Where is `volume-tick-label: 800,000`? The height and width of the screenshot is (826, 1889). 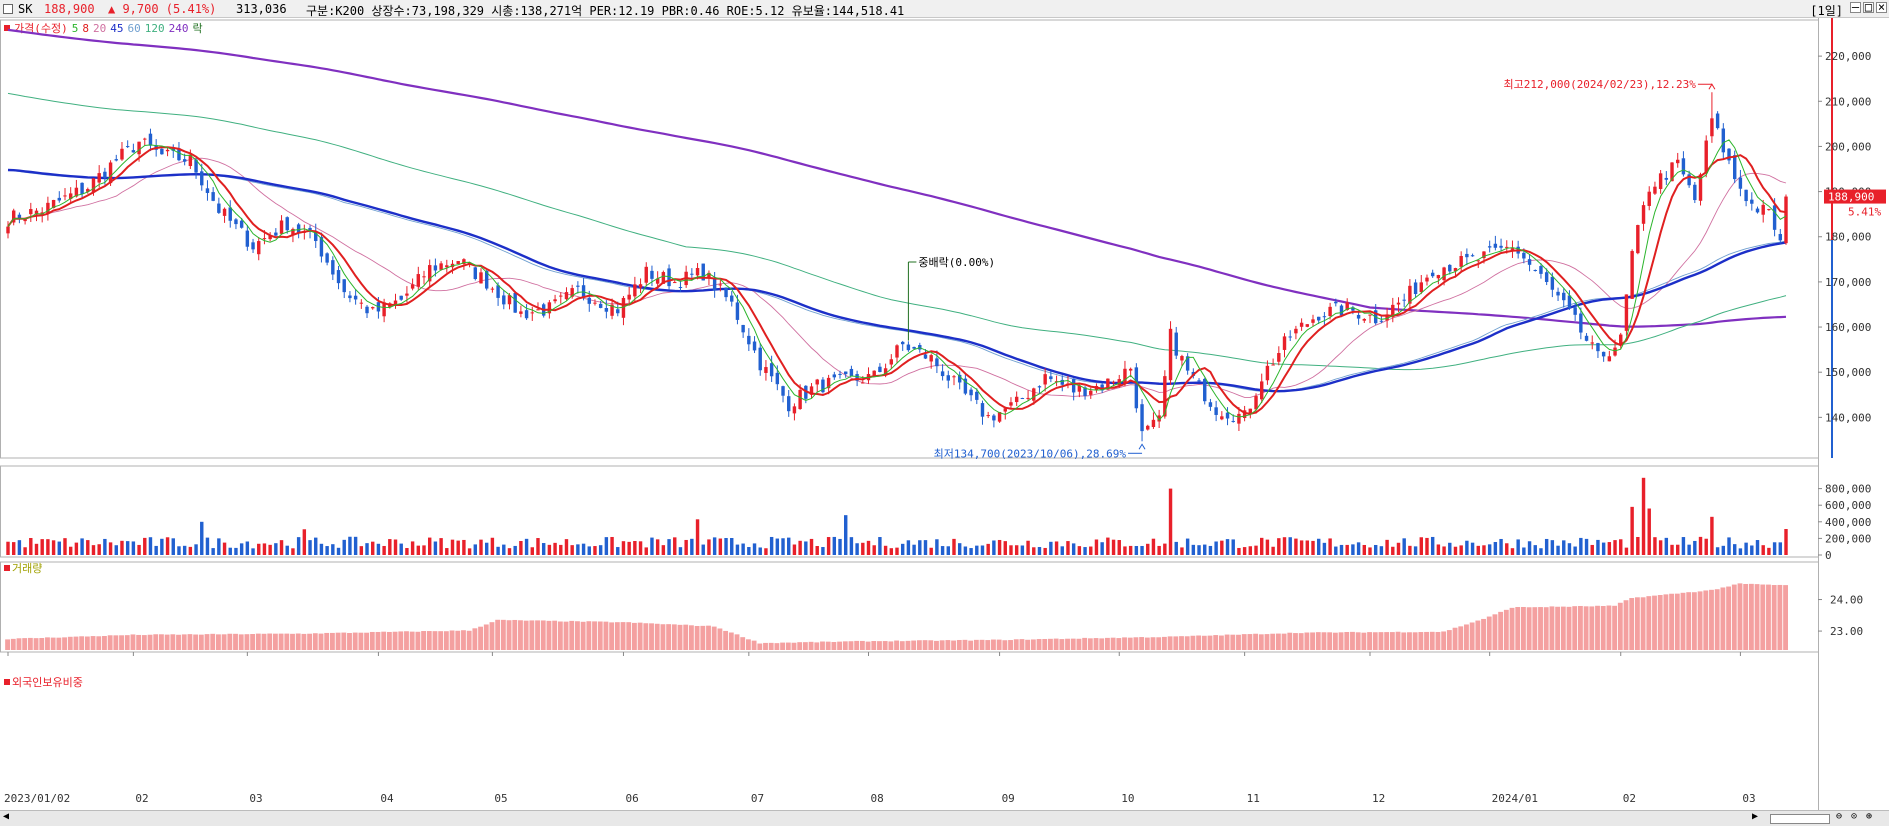 volume-tick-label: 800,000 is located at coordinates (1848, 489).